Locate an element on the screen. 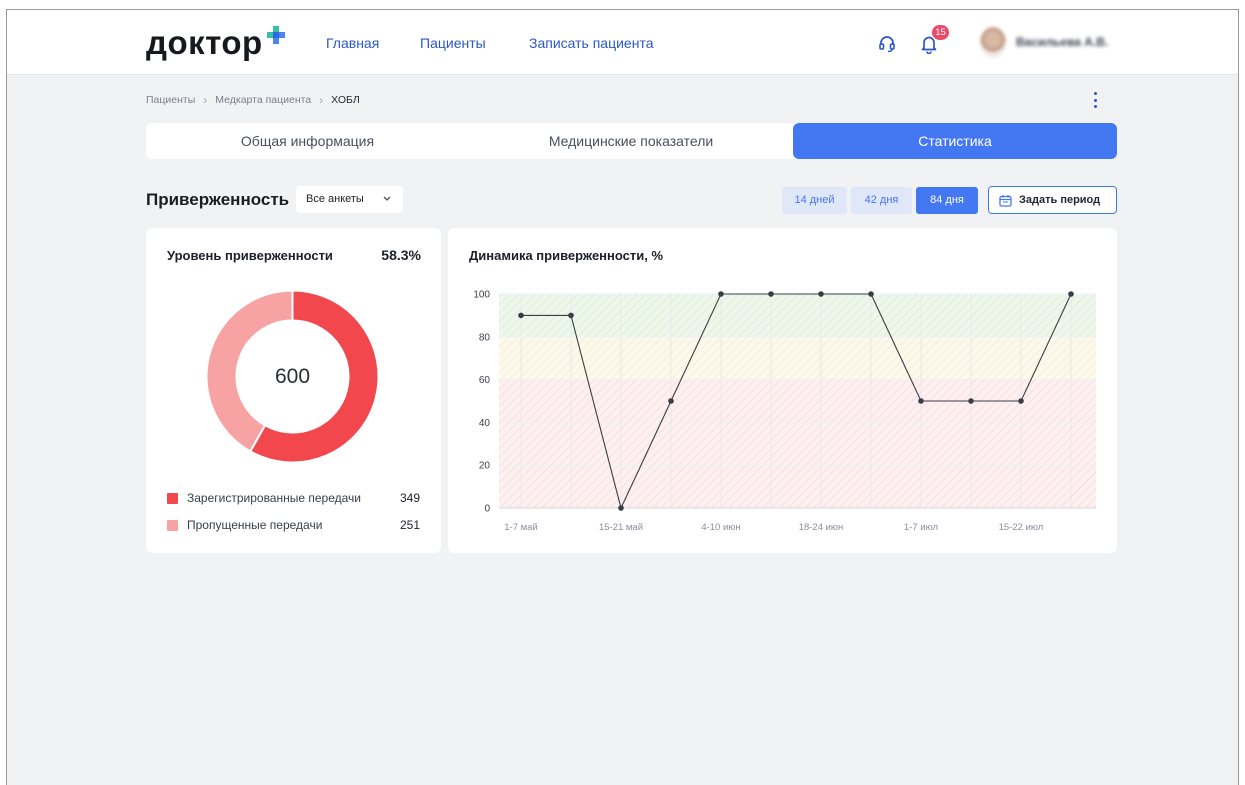 The width and height of the screenshot is (1245, 785). adherence-donut-chart: 600 is located at coordinates (292, 376).